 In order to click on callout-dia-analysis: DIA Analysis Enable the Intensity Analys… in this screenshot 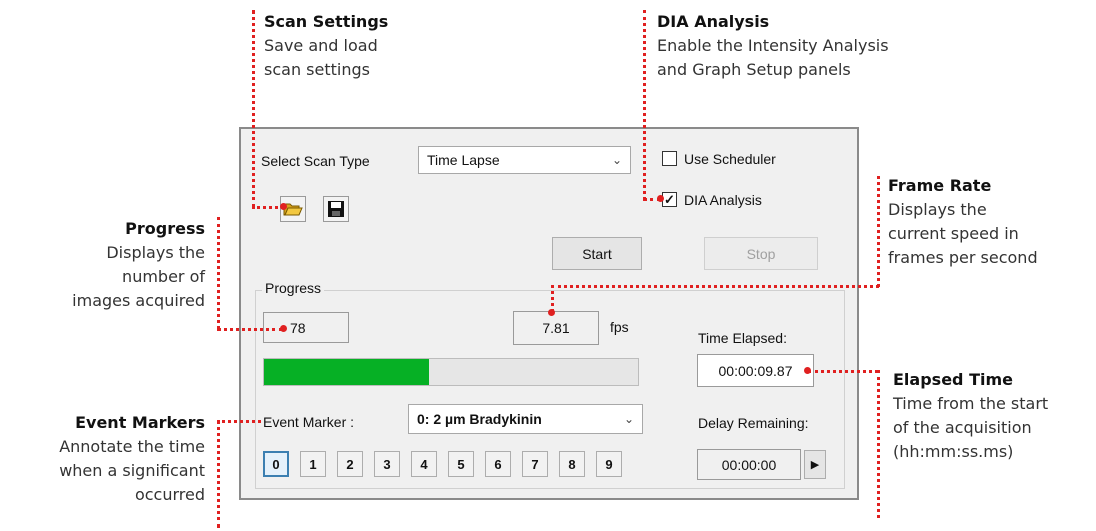, I will do `click(817, 46)`.